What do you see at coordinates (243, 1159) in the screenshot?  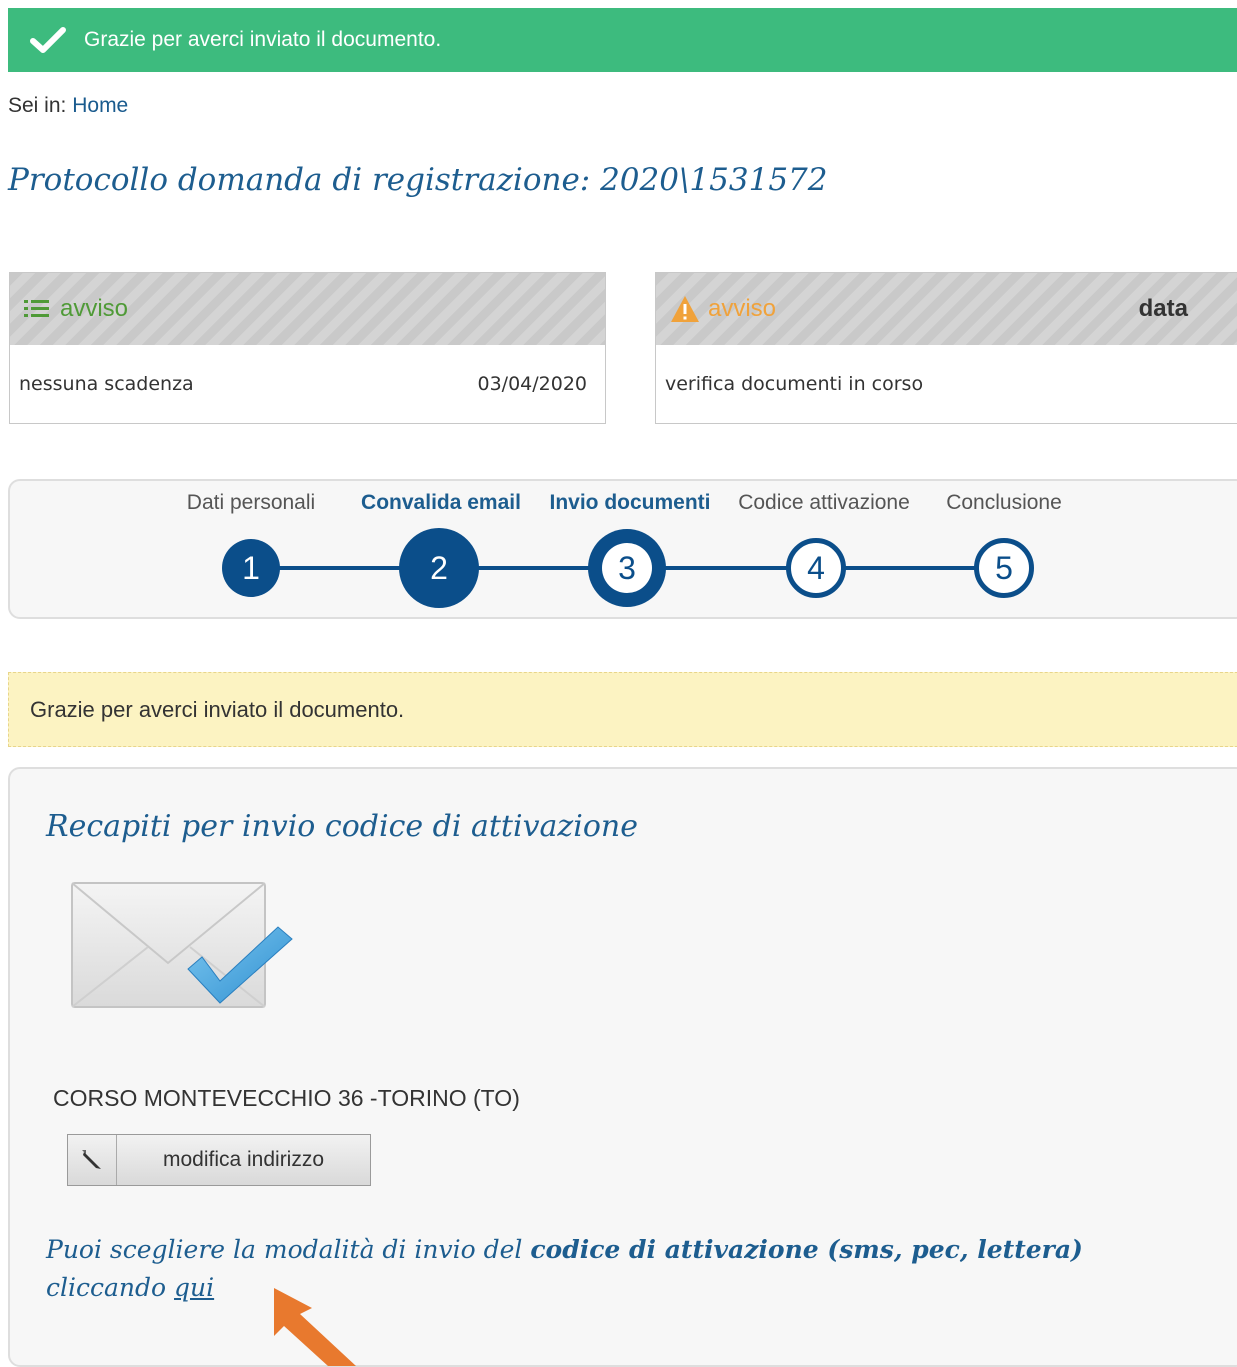 I see `edit-address-label: modifica indirizzo` at bounding box center [243, 1159].